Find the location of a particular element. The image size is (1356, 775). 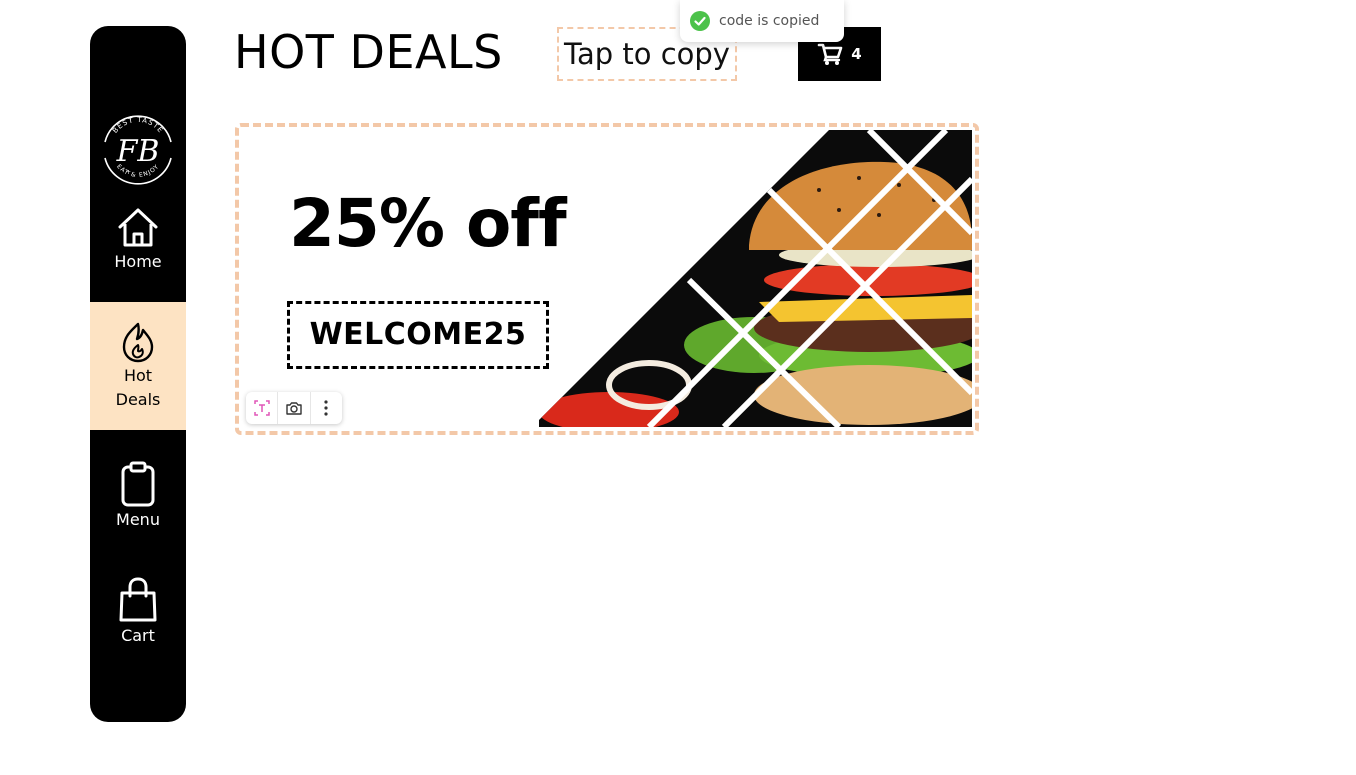

sidebar-item-label: Cart is located at coordinates (138, 635).